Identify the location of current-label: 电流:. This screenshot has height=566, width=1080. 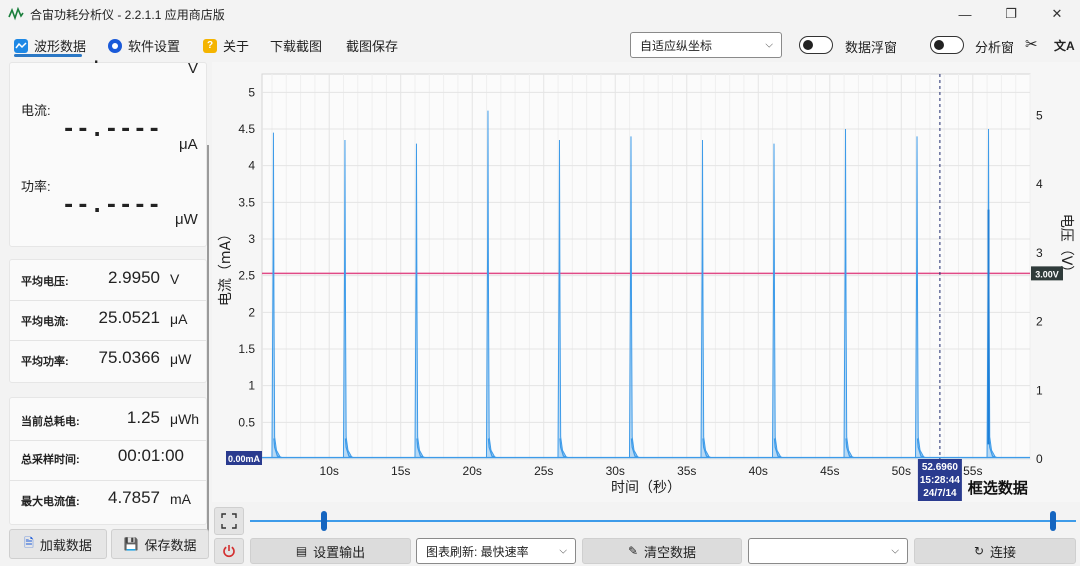
(36, 110).